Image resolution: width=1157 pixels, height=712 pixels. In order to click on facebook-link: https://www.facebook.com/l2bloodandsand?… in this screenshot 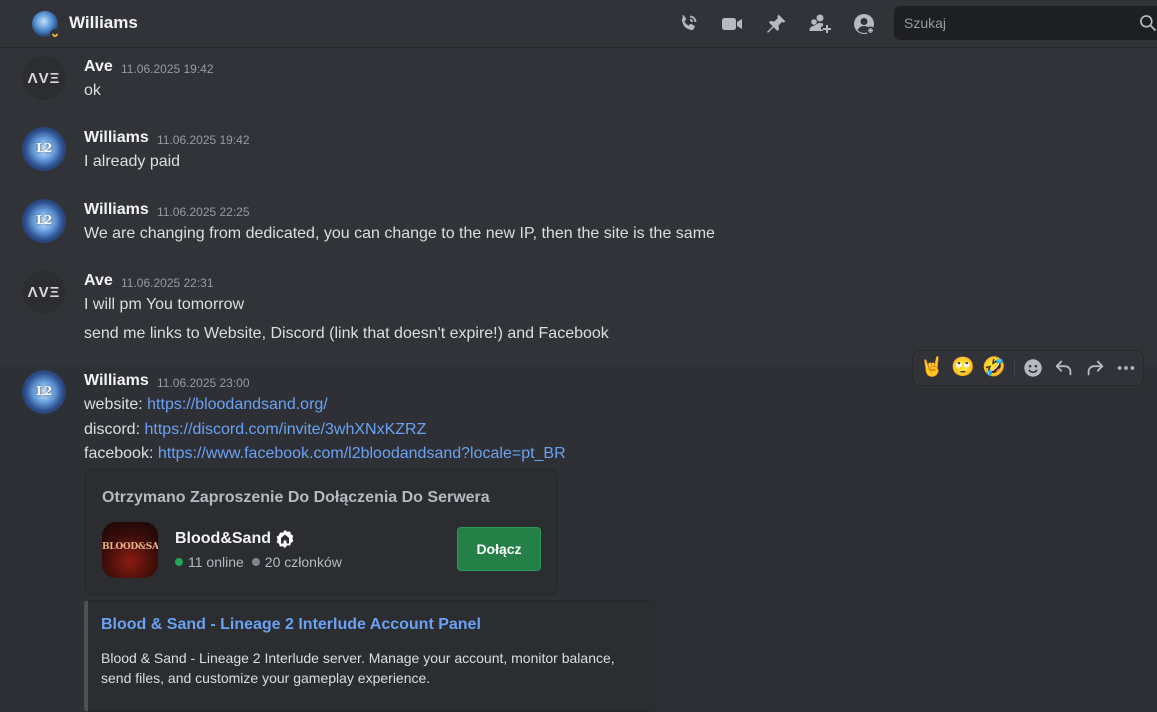, I will do `click(362, 453)`.